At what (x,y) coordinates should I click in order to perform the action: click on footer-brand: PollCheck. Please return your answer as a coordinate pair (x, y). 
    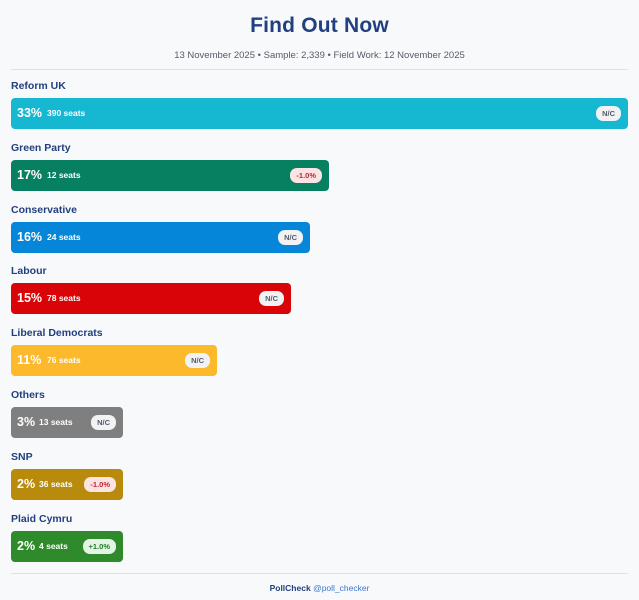
    Looking at the image, I should click on (290, 588).